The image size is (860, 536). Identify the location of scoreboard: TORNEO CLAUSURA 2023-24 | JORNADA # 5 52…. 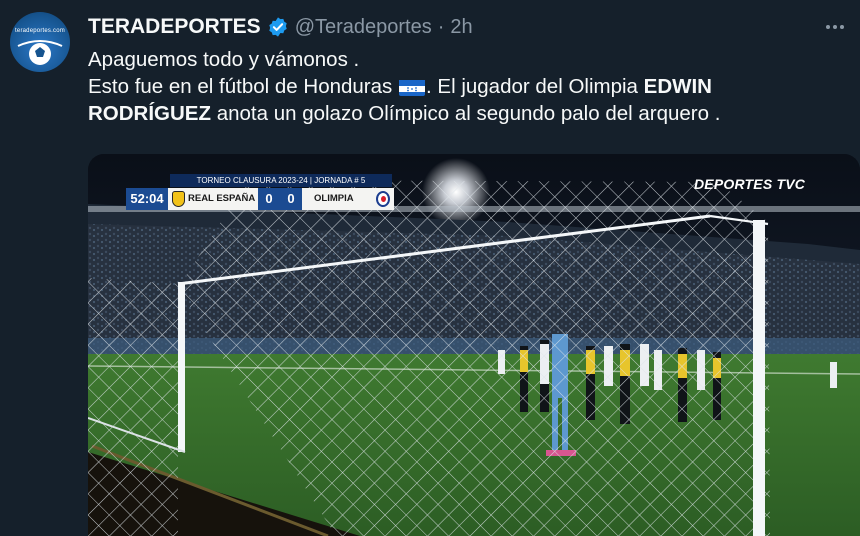
(260, 193).